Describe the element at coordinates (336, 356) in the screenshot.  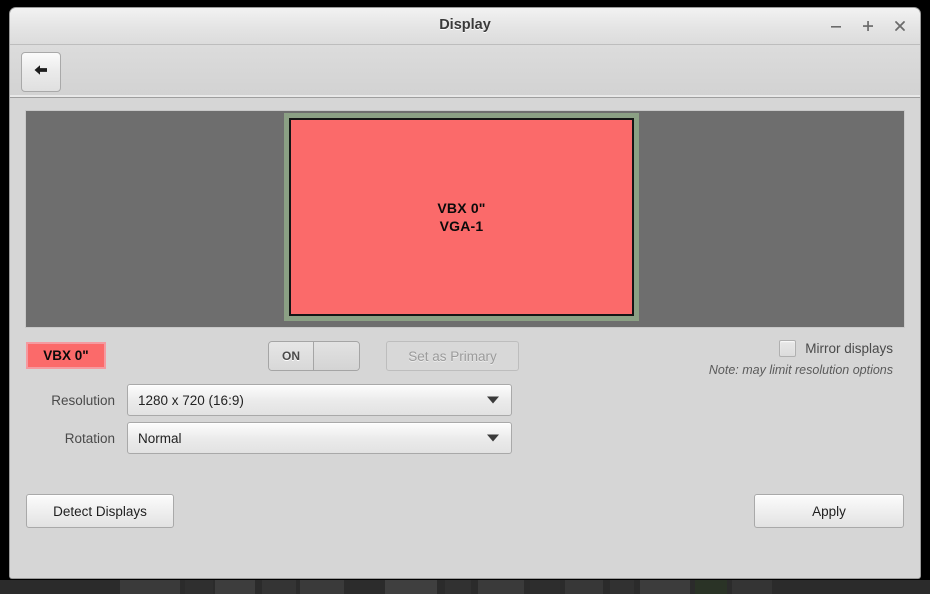
I see `toggle-knob` at that location.